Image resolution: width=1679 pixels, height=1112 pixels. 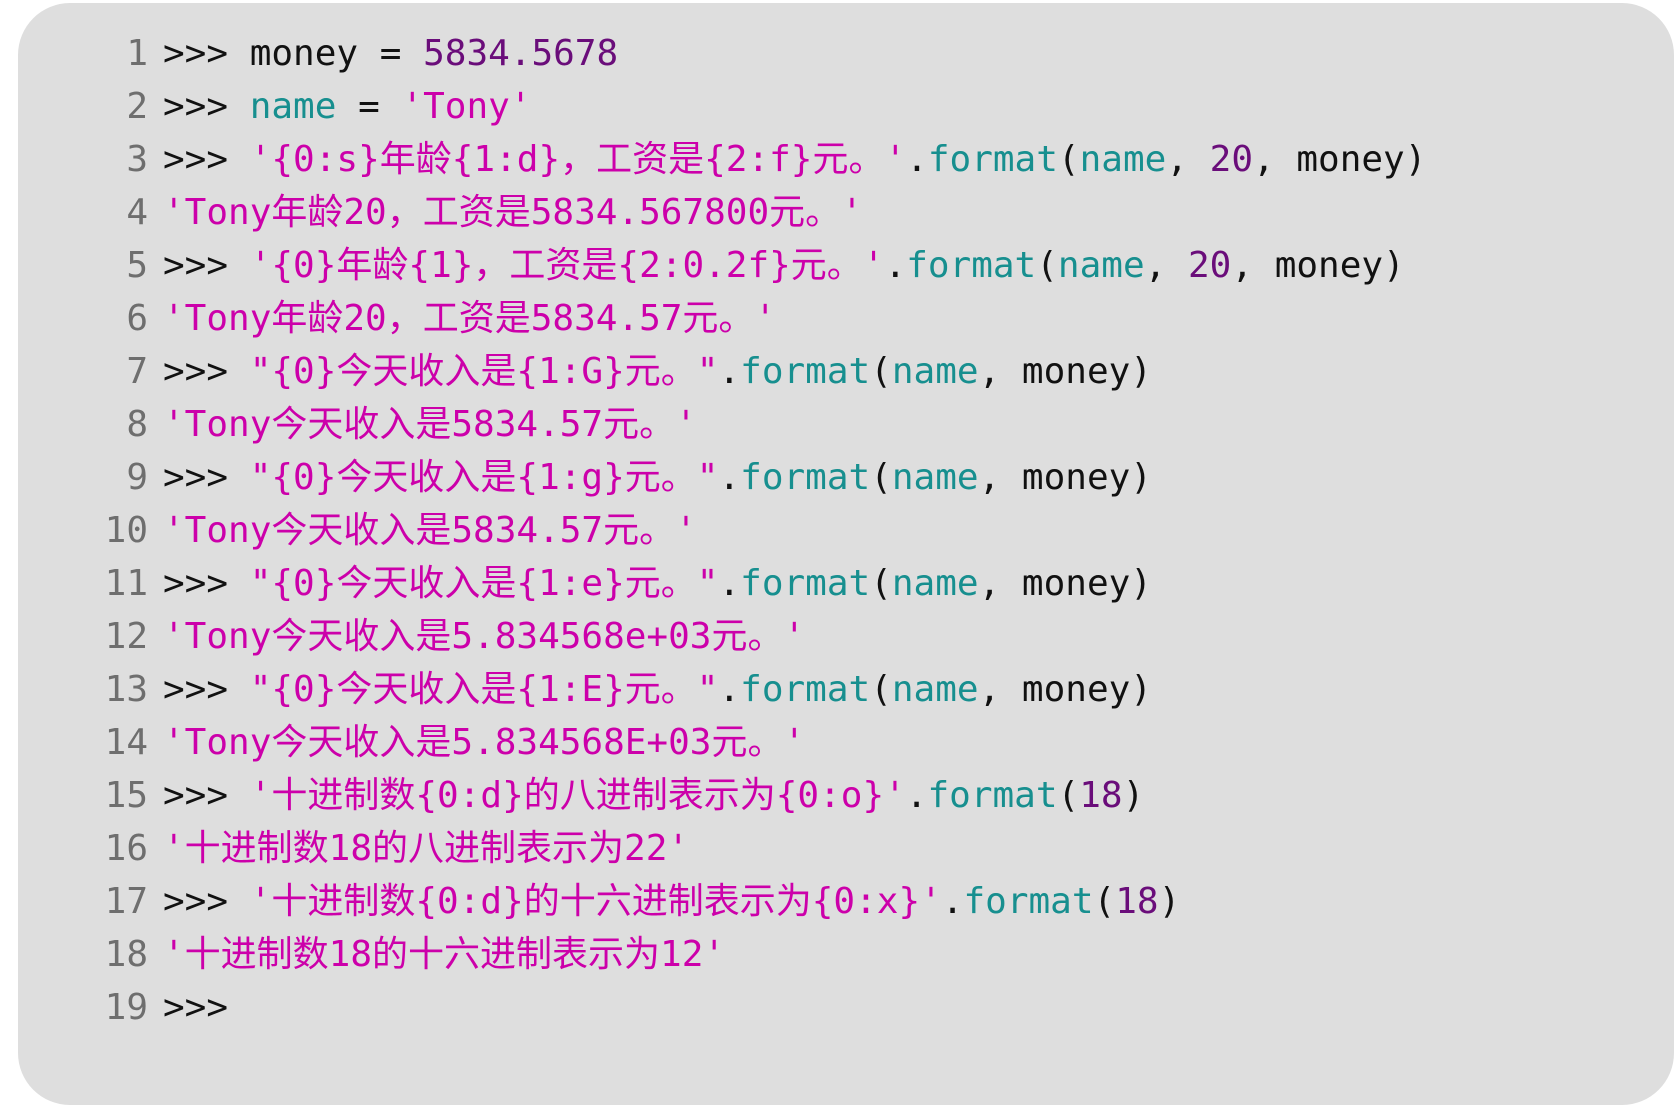 I want to click on code-line: 8 'Tony今天收入是5834.57元。', so click(x=846, y=424).